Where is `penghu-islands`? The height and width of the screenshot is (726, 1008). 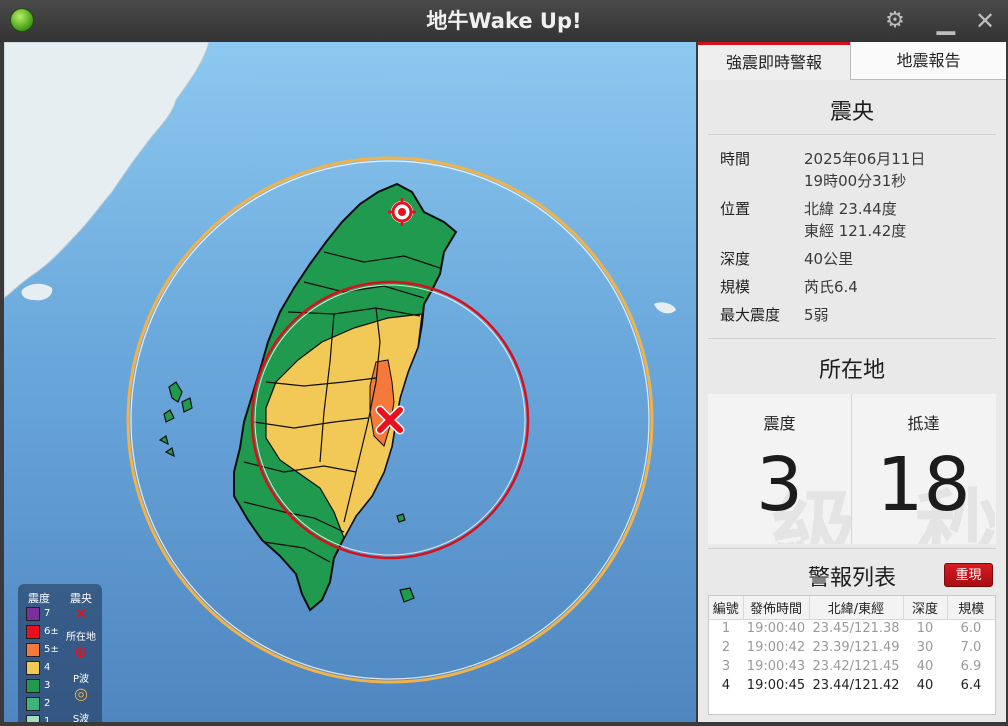 penghu-islands is located at coordinates (175, 419).